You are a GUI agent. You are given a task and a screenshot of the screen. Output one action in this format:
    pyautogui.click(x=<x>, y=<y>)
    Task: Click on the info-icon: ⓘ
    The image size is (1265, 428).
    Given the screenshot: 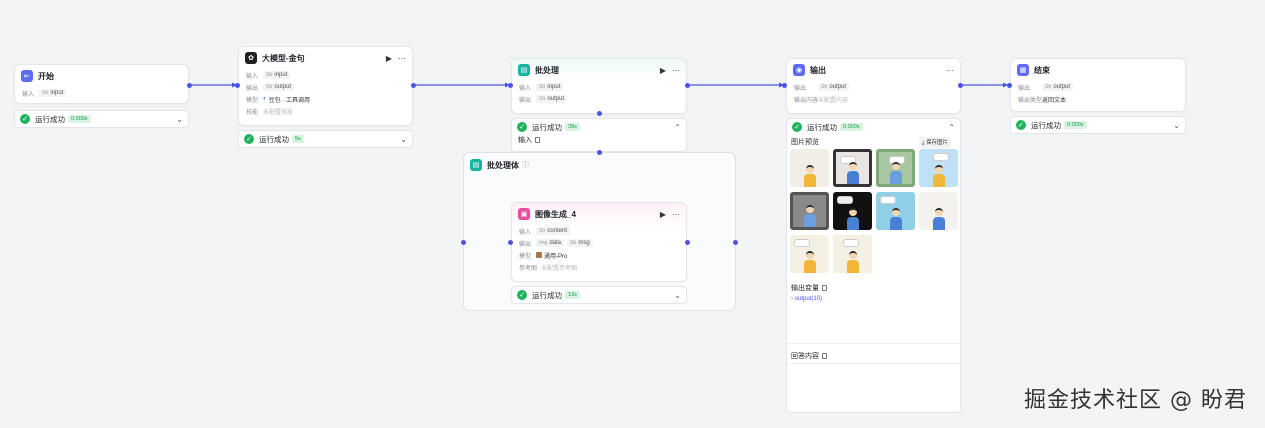 What is the action you would take?
    pyautogui.click(x=525, y=165)
    